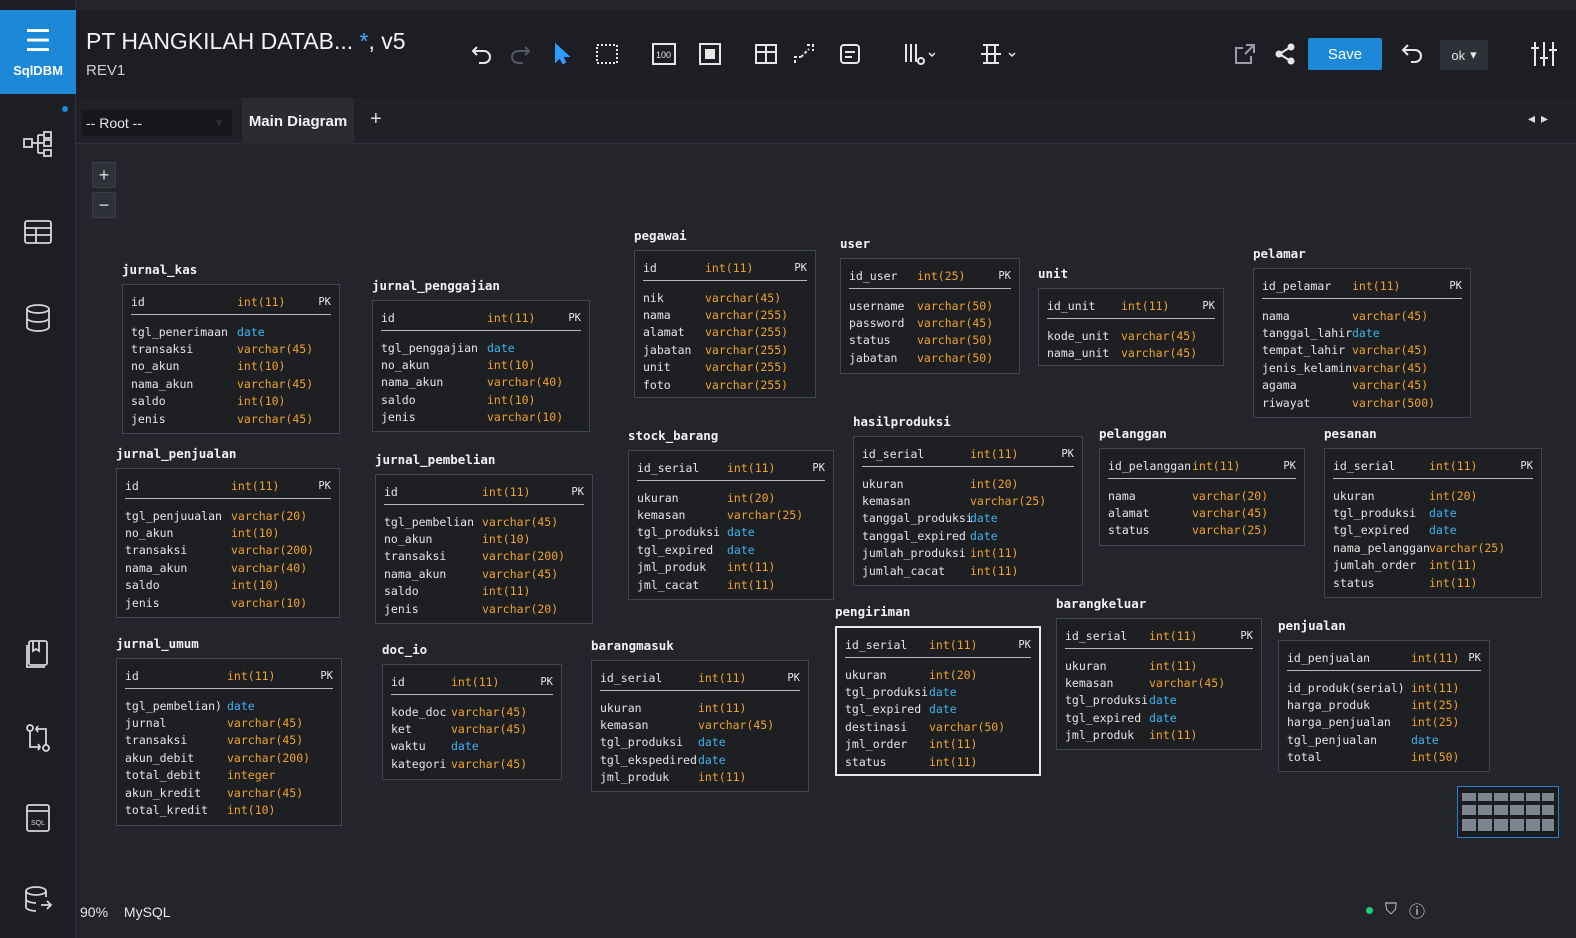 The width and height of the screenshot is (1576, 938). Describe the element at coordinates (157, 123) in the screenshot. I see `subject-area-select: -- Root -- ▼` at that location.